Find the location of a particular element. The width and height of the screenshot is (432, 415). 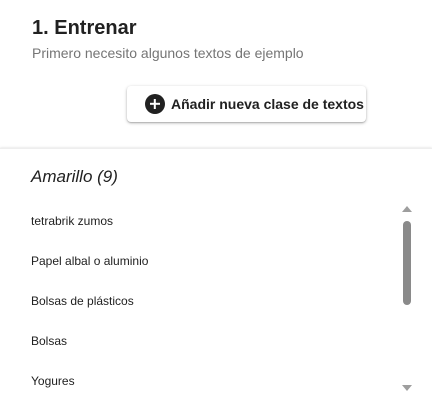

scroll-thumb is located at coordinates (407, 263).